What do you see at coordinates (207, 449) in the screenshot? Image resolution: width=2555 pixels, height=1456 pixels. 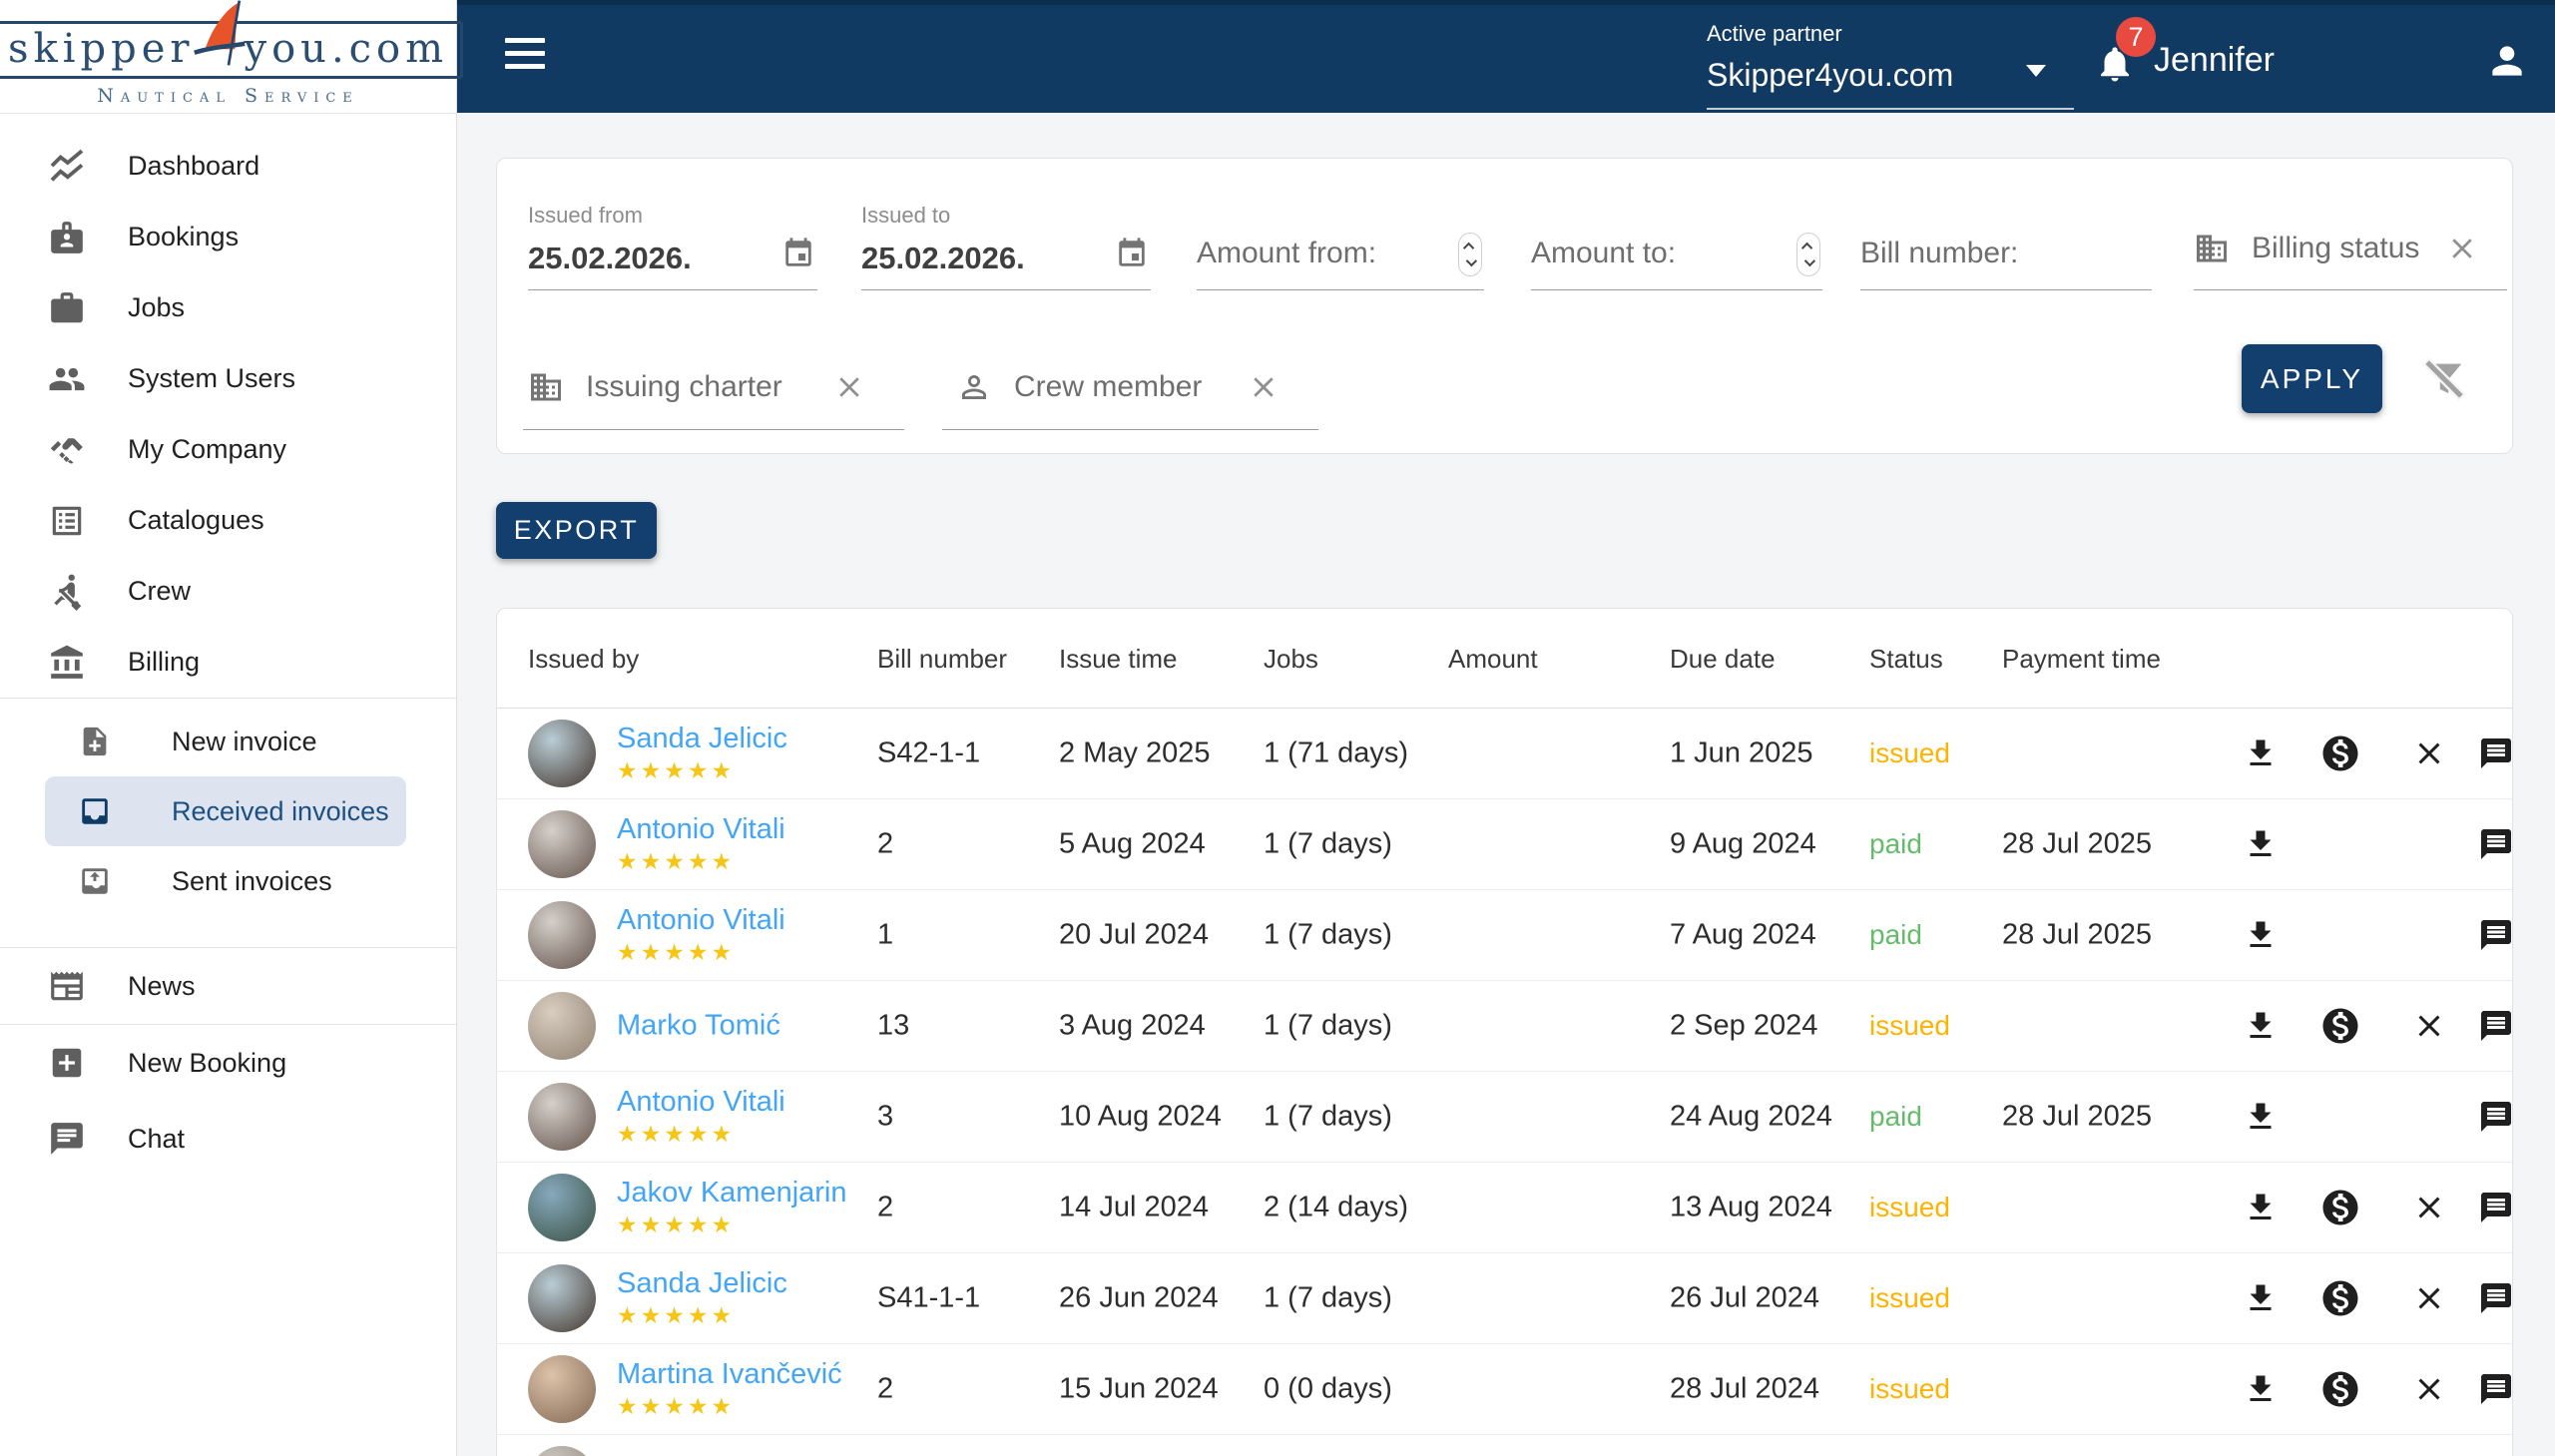 I see `sidebar-item-label: My Company` at bounding box center [207, 449].